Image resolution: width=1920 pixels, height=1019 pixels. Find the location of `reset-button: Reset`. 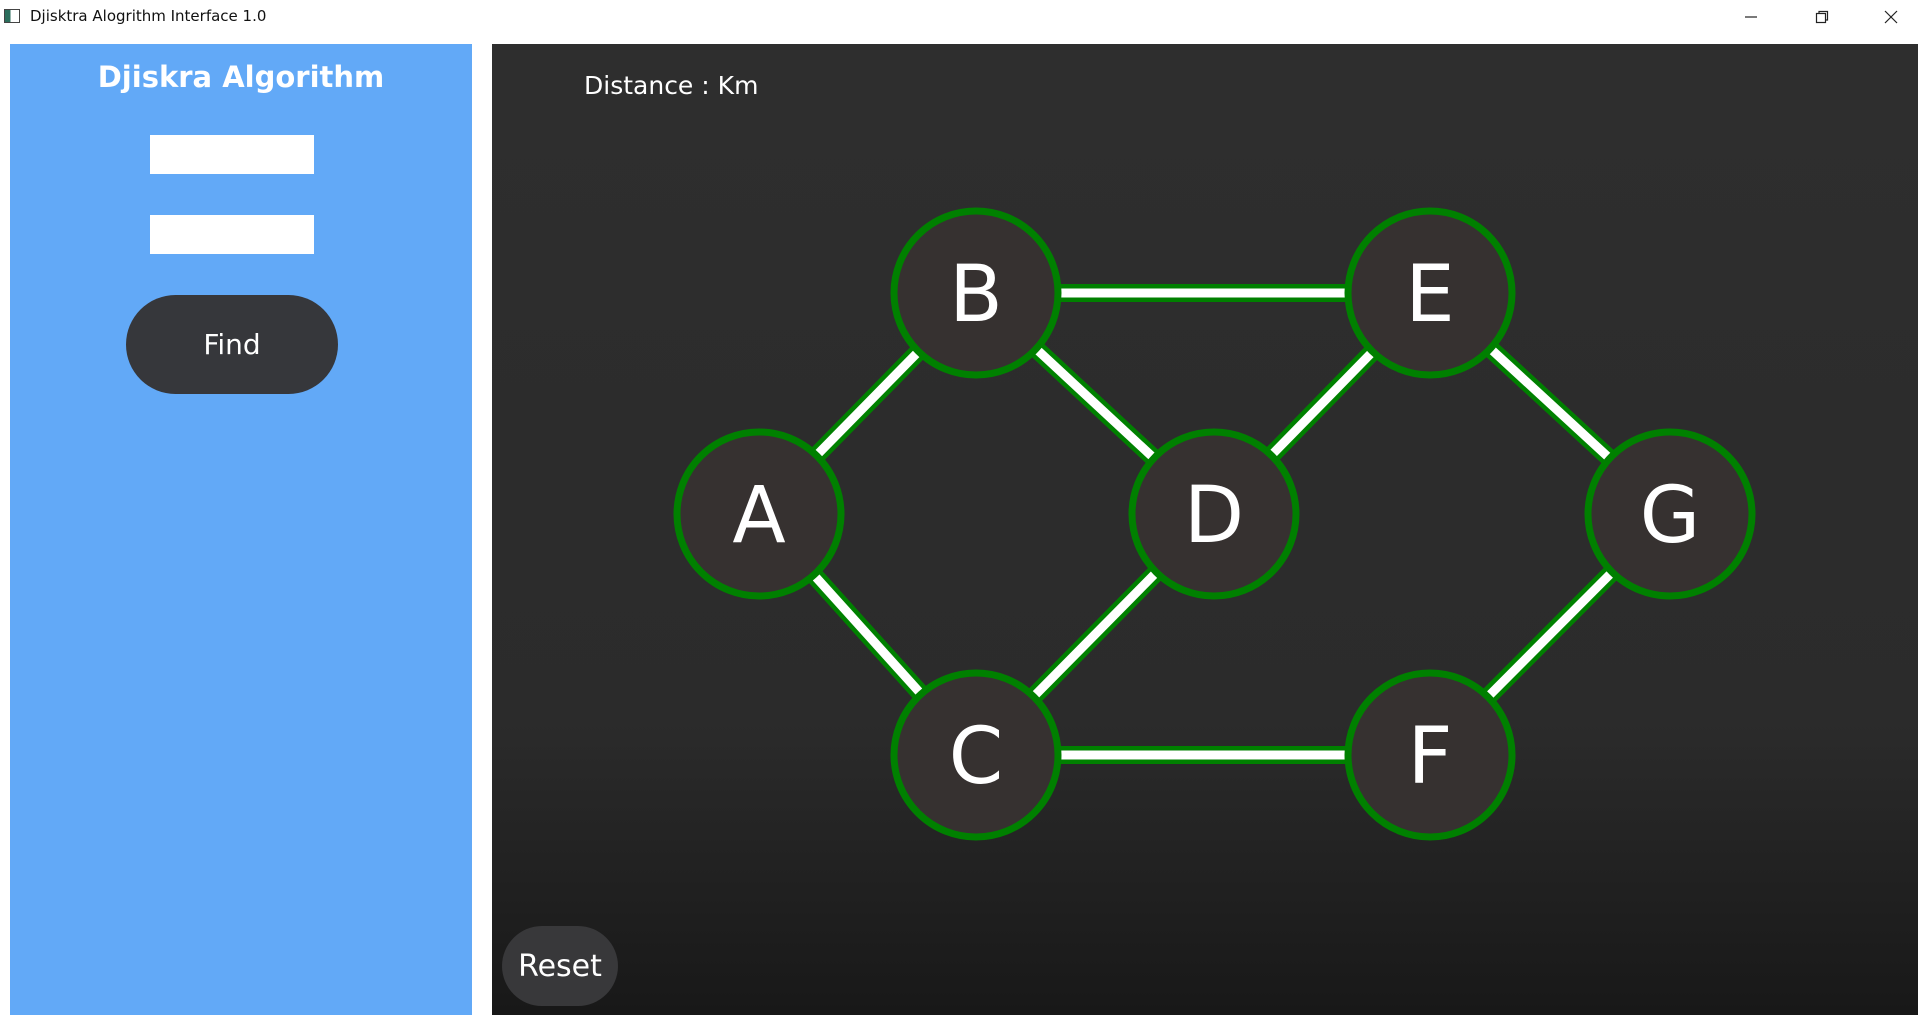

reset-button: Reset is located at coordinates (560, 966).